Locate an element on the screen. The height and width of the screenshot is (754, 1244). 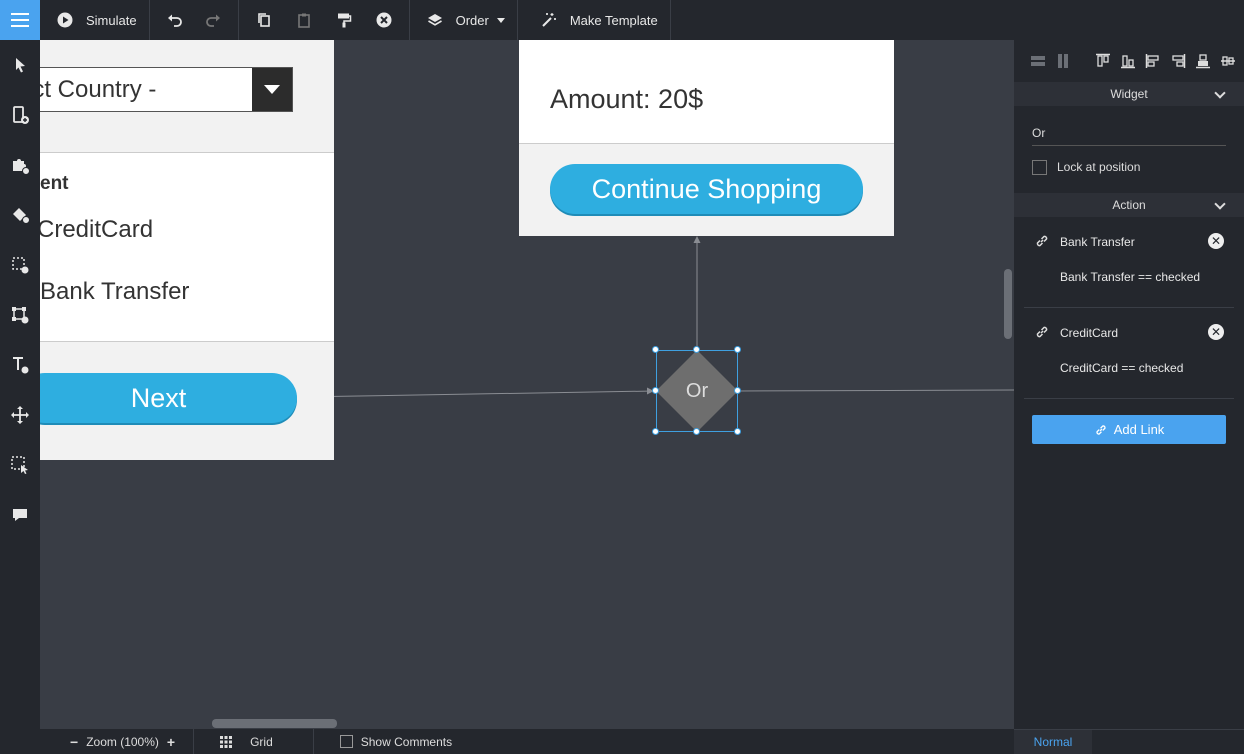
align-toolbar is located at coordinates (1129, 61).